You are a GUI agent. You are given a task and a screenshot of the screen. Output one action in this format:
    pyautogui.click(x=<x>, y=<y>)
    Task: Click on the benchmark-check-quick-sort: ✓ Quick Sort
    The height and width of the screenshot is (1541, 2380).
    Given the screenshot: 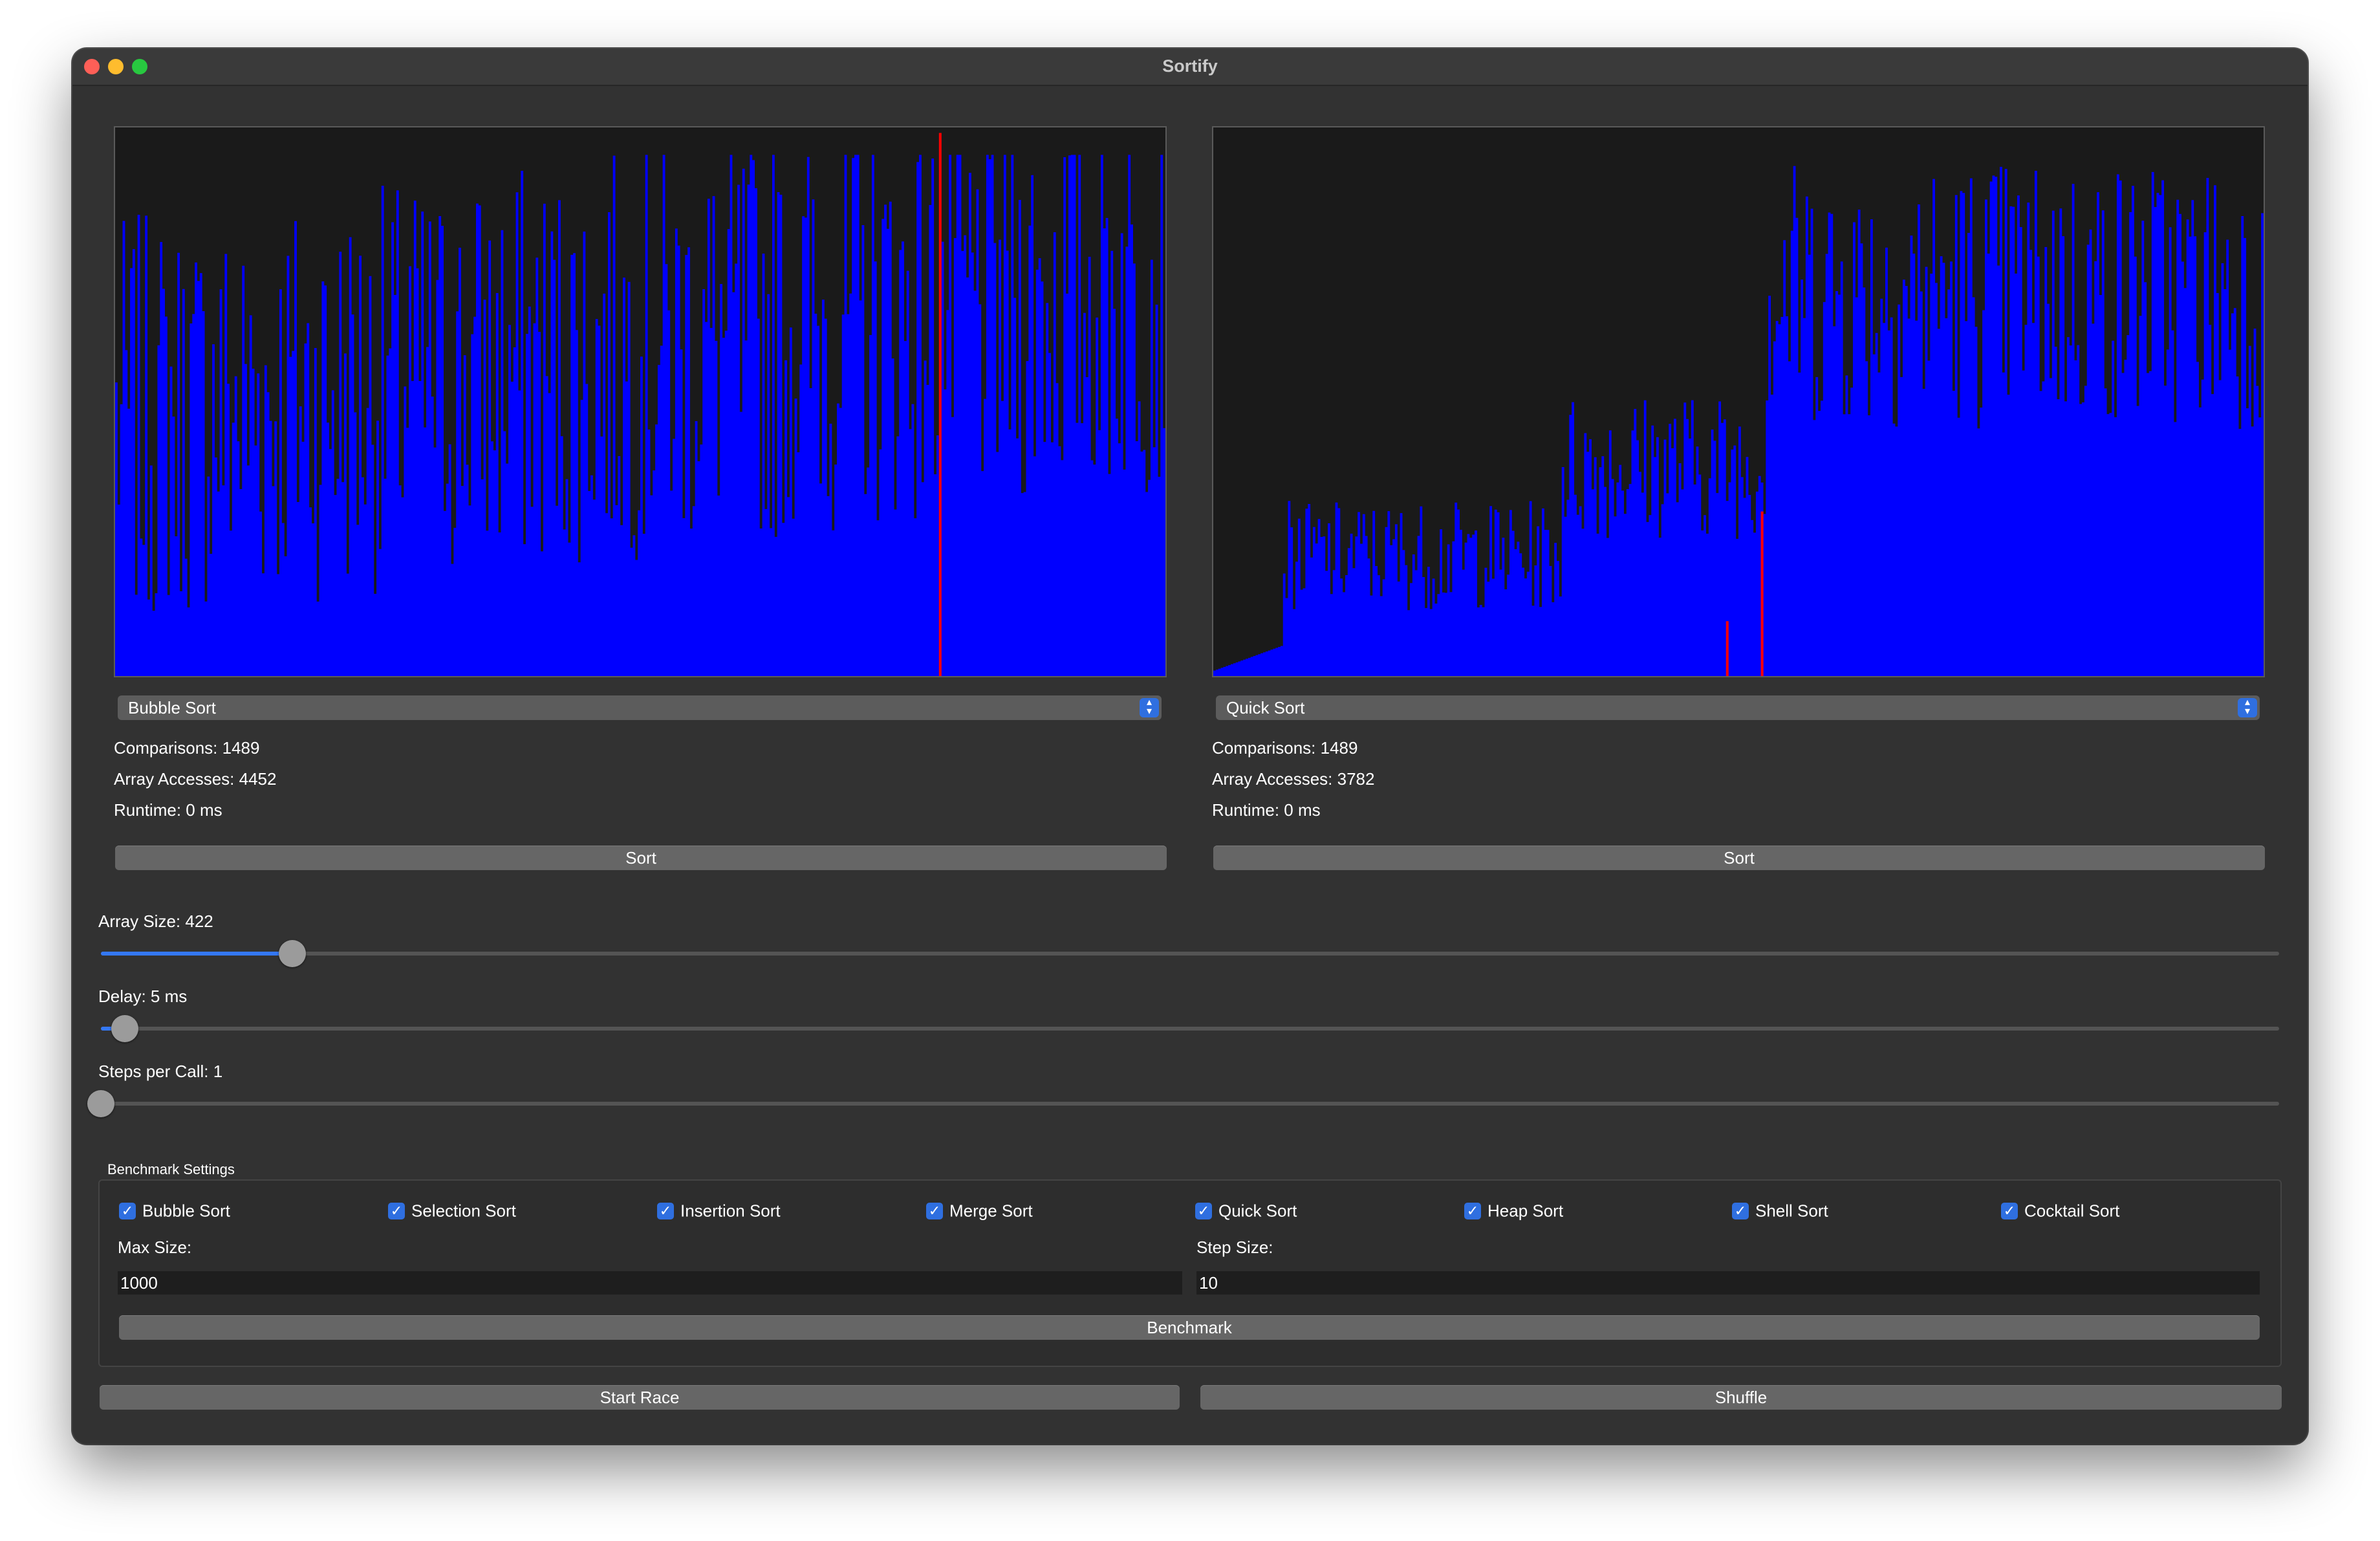 What is the action you would take?
    pyautogui.click(x=1246, y=1210)
    